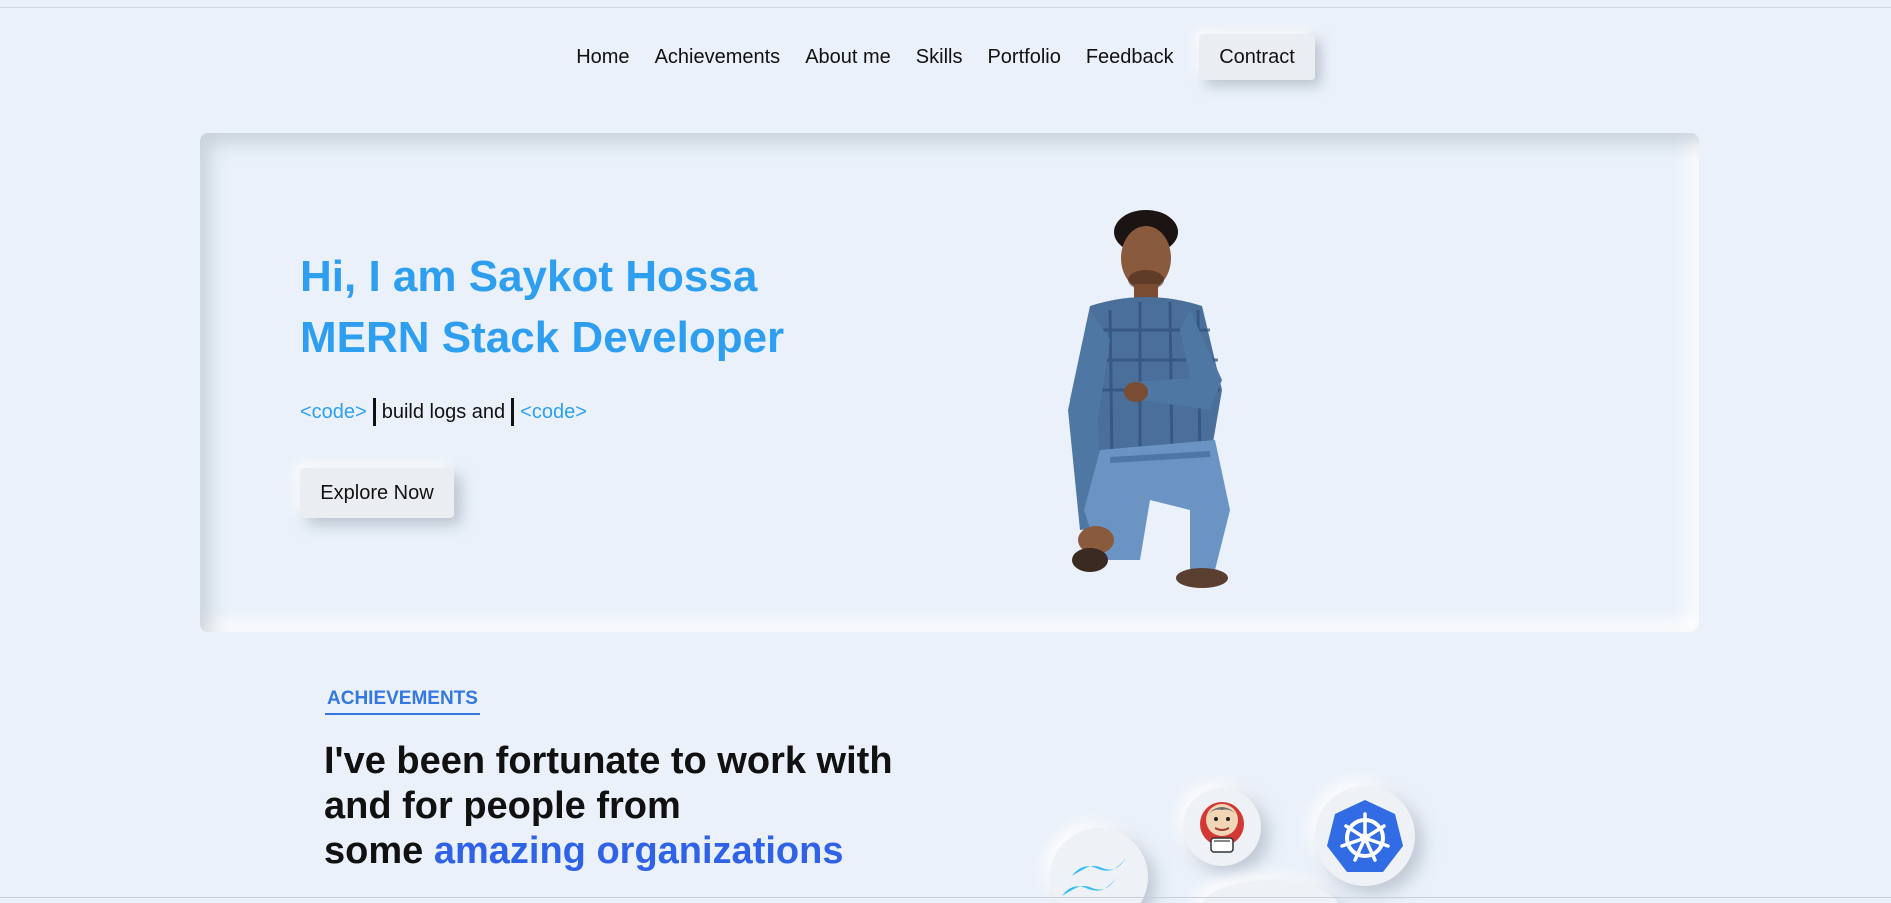 The width and height of the screenshot is (1891, 903). What do you see at coordinates (333, 411) in the screenshot?
I see `code-open-tag: <code>` at bounding box center [333, 411].